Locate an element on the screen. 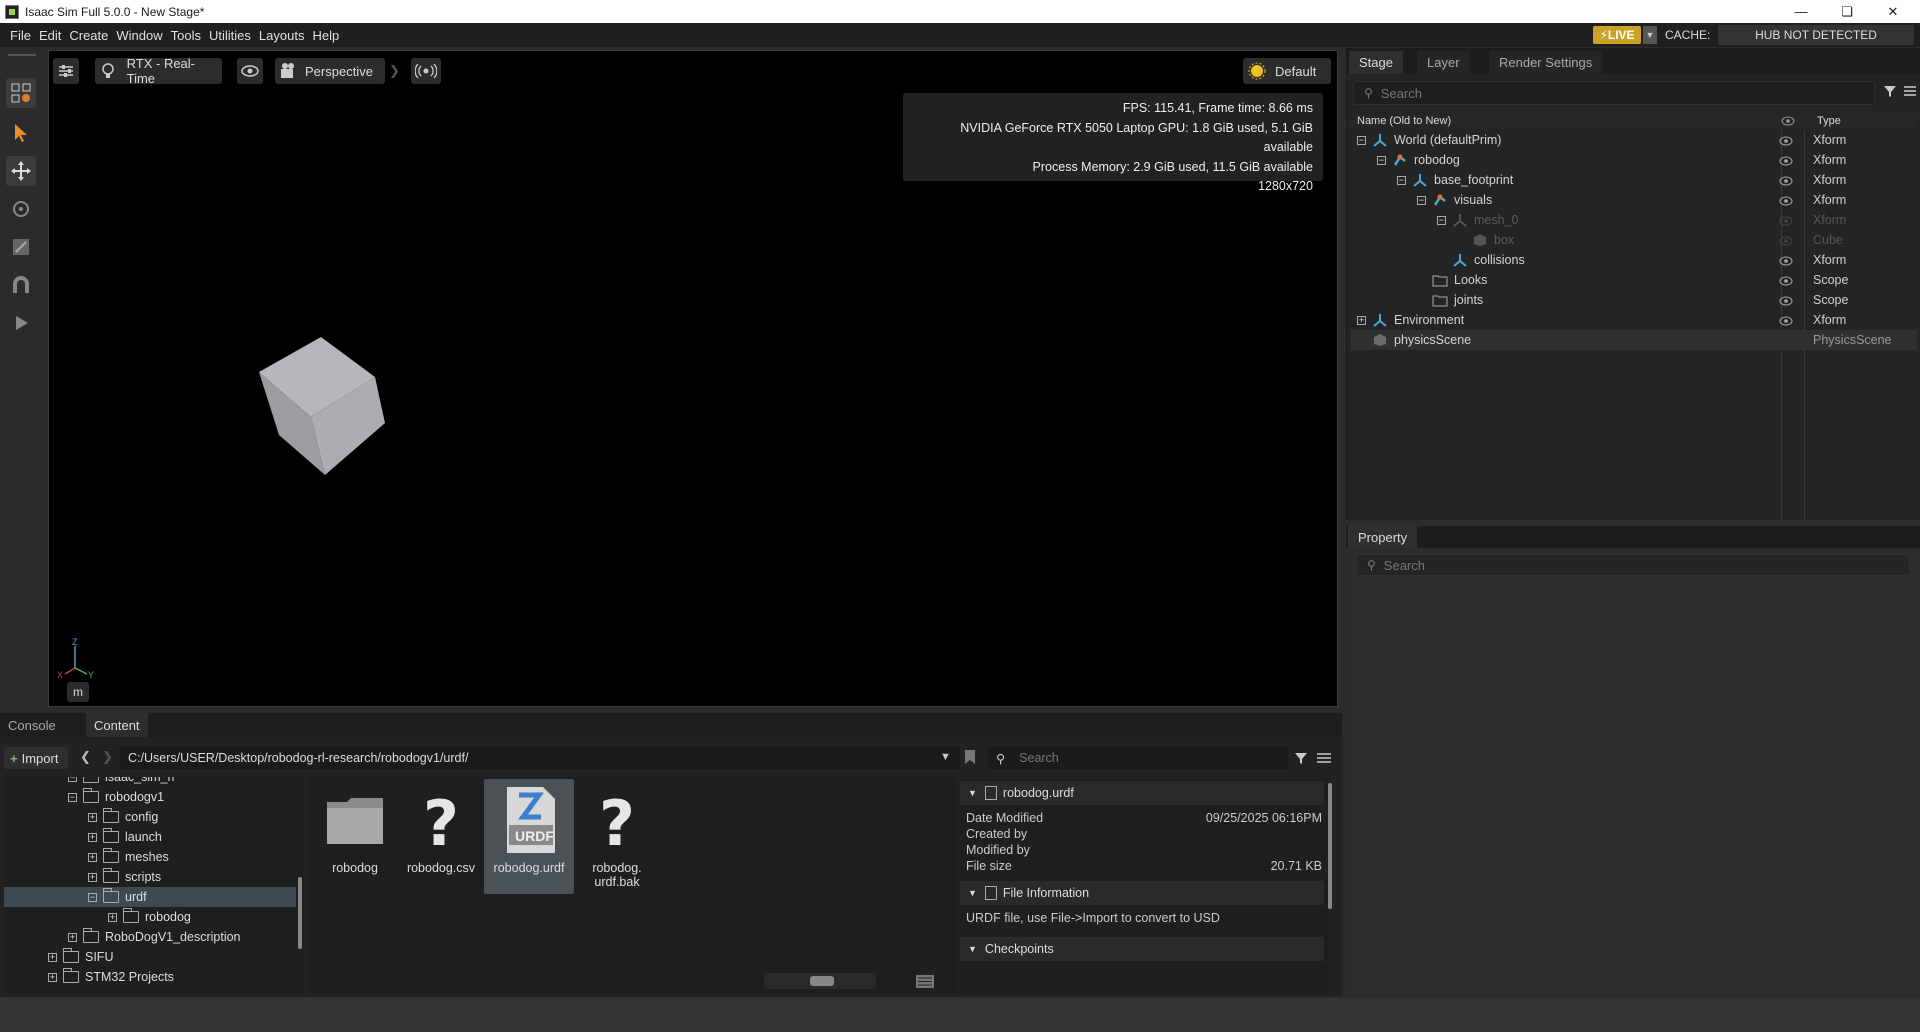 This screenshot has width=1920, height=1032. stage-row: − World (defaultPrim) Xform is located at coordinates (1634, 140).